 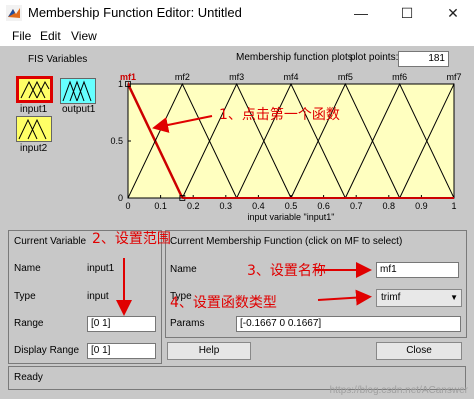 I want to click on annotation-4: 4、设置函数类型, so click(x=223, y=303).